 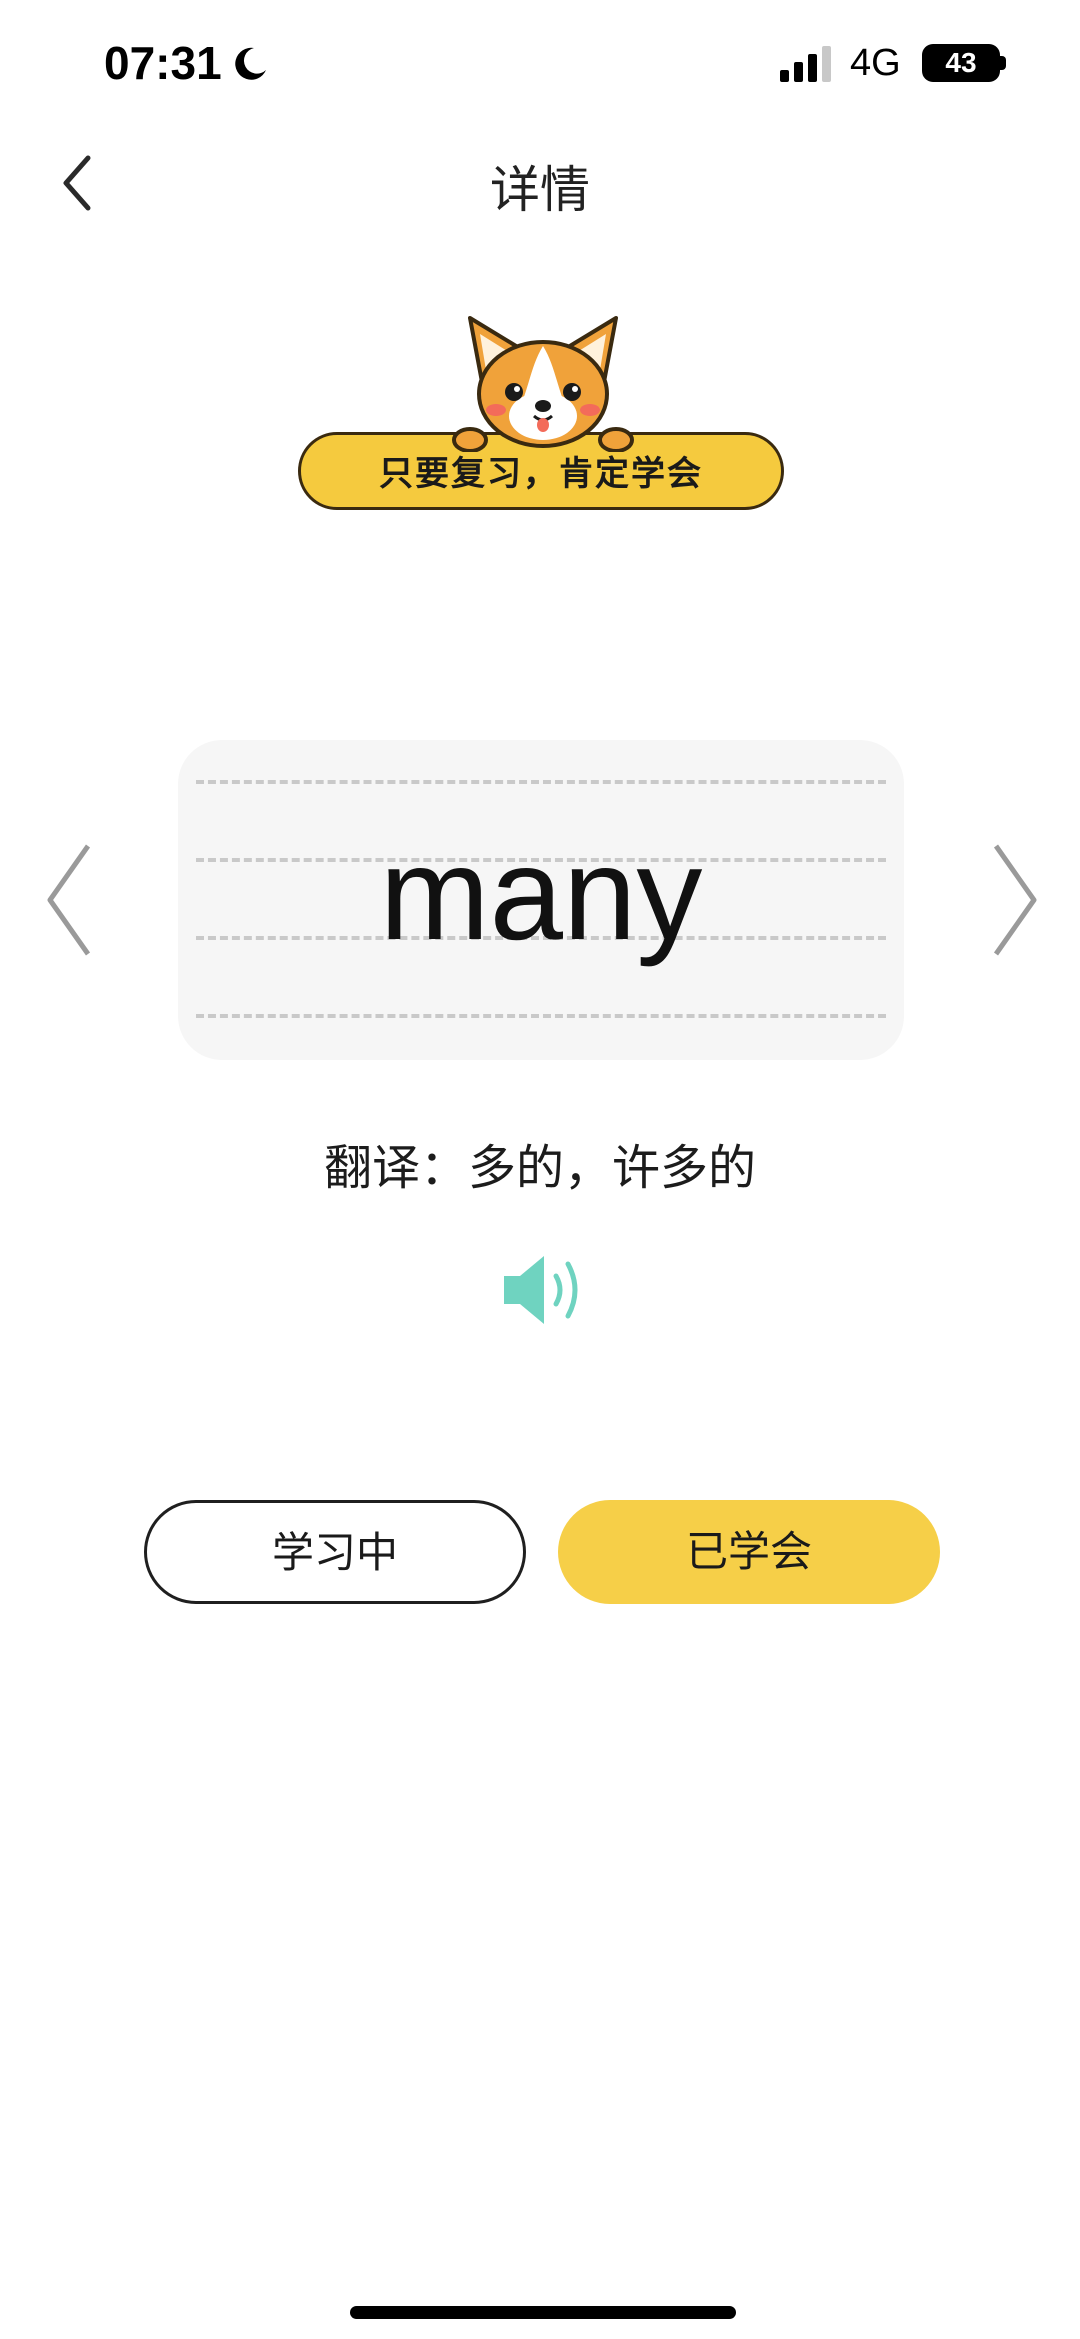 What do you see at coordinates (540, 190) in the screenshot?
I see `page-title: 详情` at bounding box center [540, 190].